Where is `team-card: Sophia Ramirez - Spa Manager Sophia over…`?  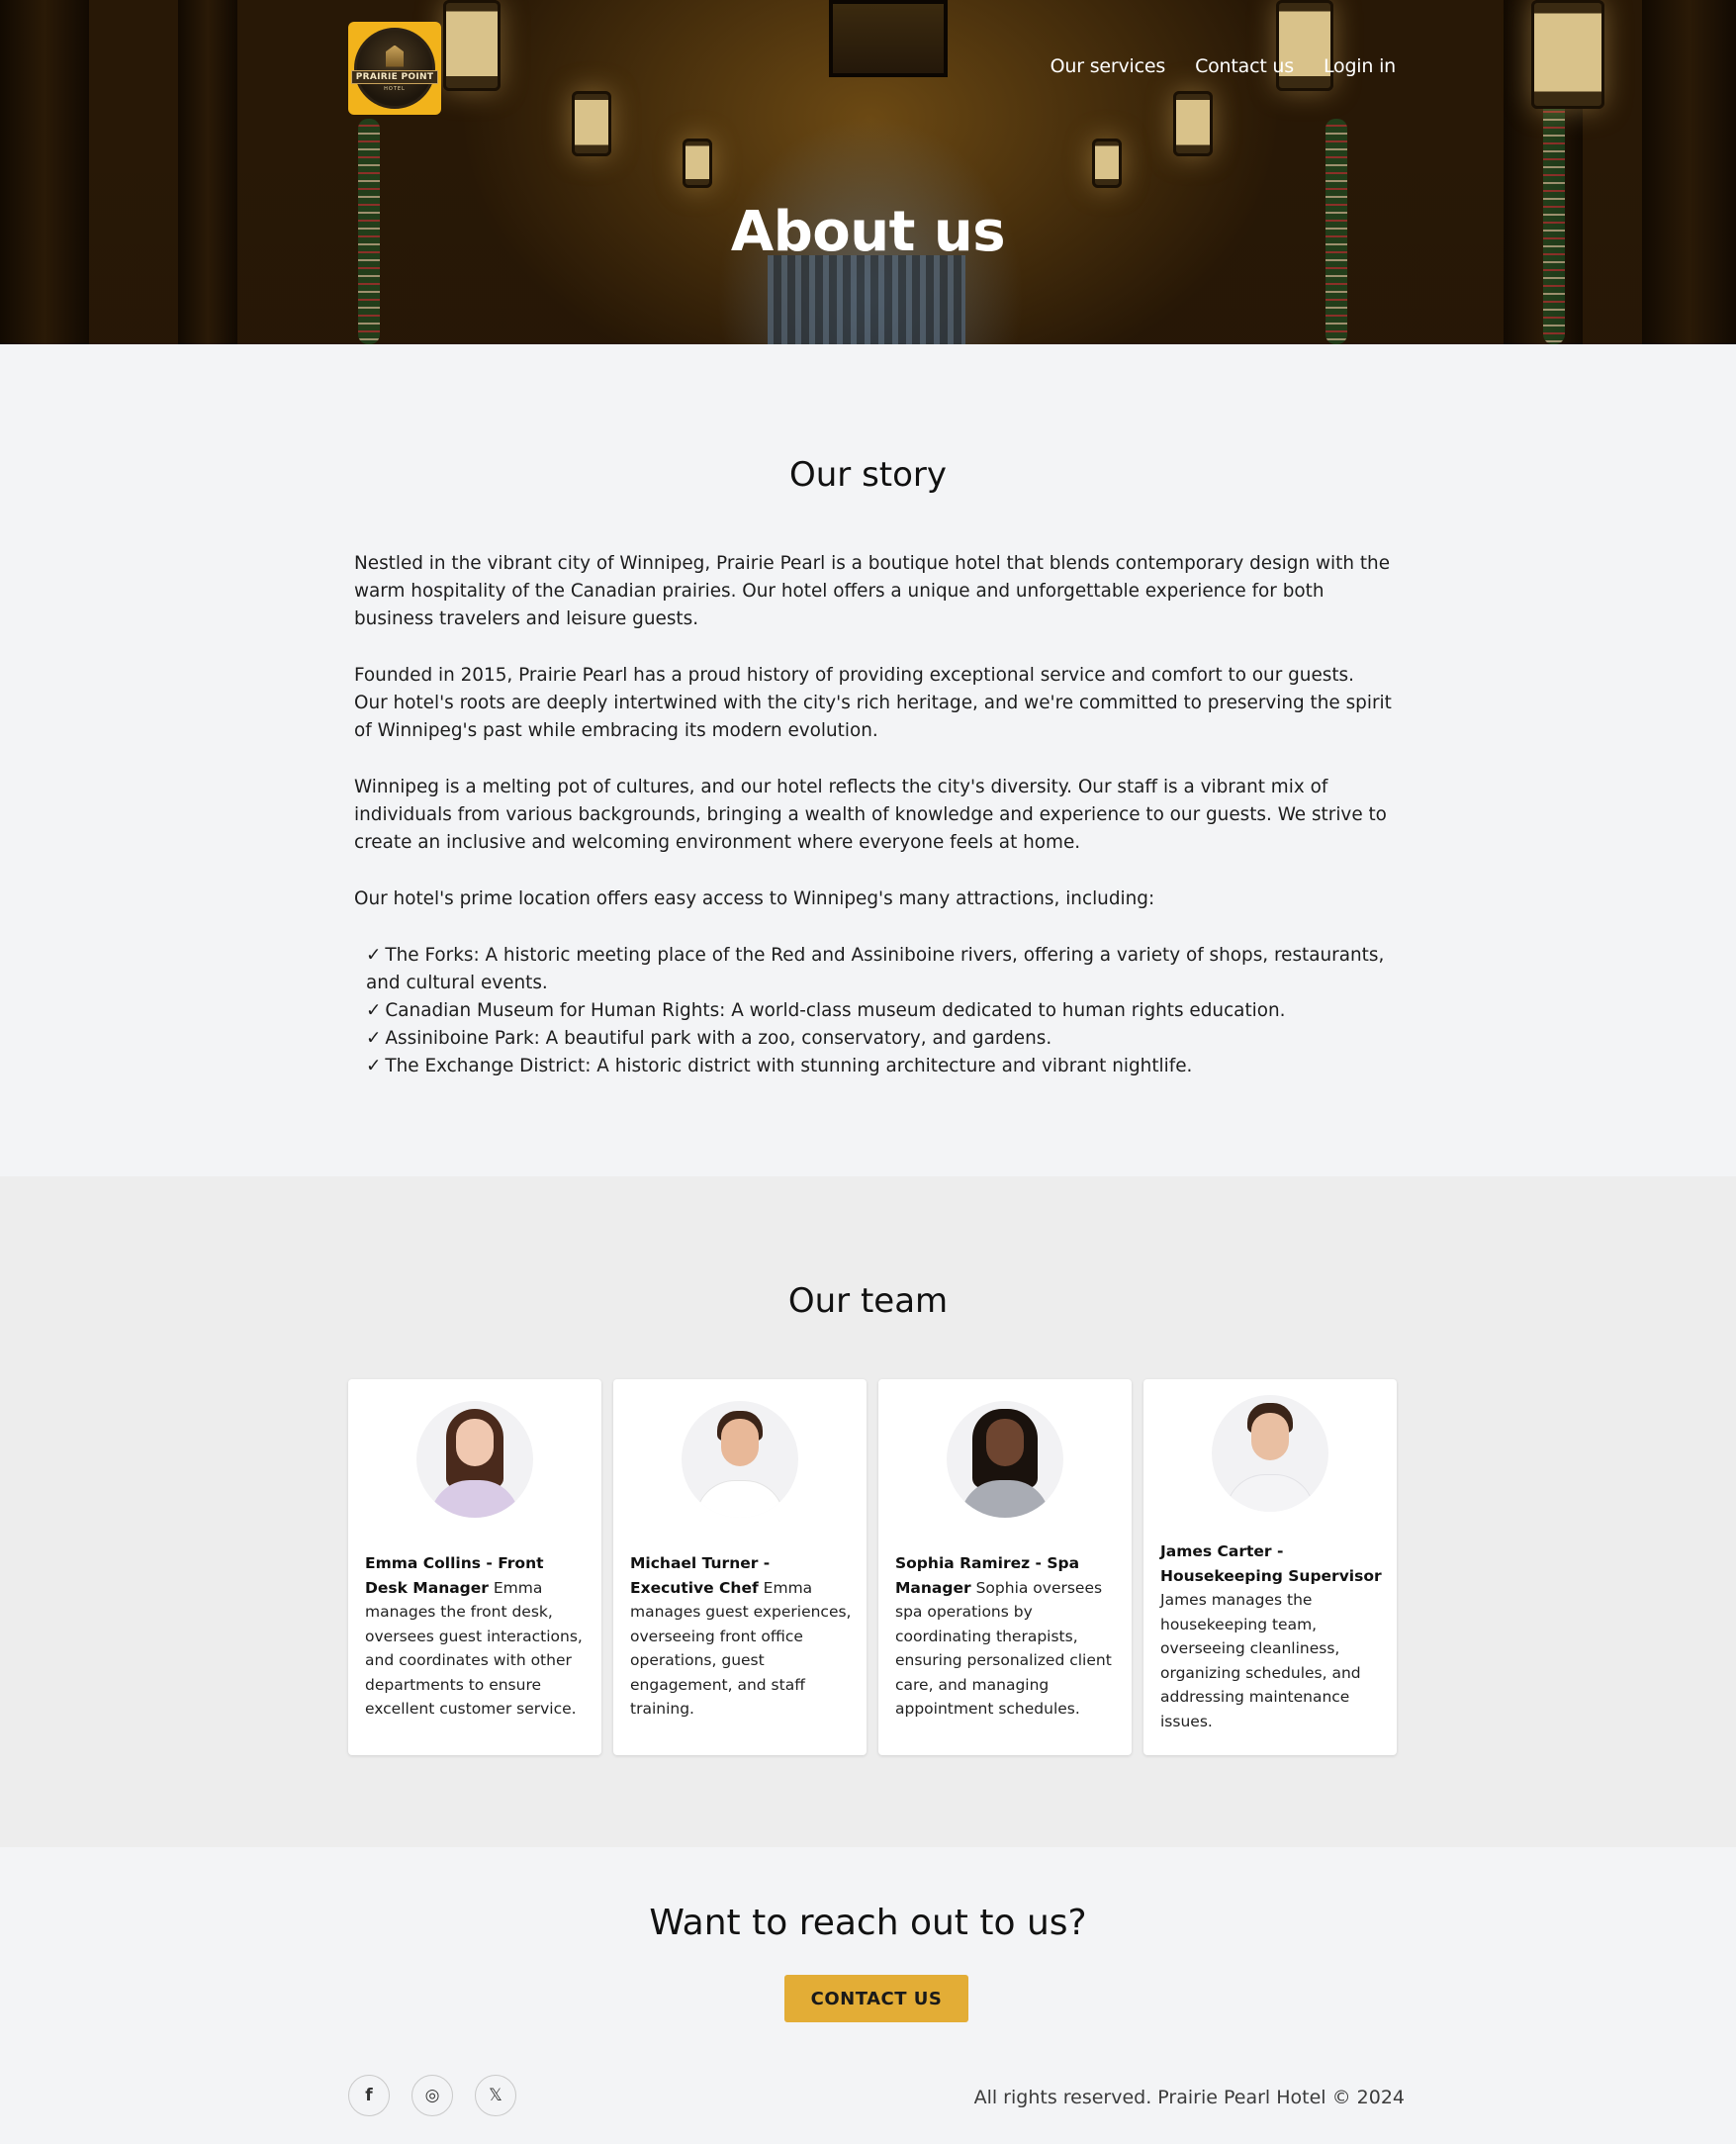 team-card: Sophia Ramirez - Spa Manager Sophia over… is located at coordinates (1005, 1567).